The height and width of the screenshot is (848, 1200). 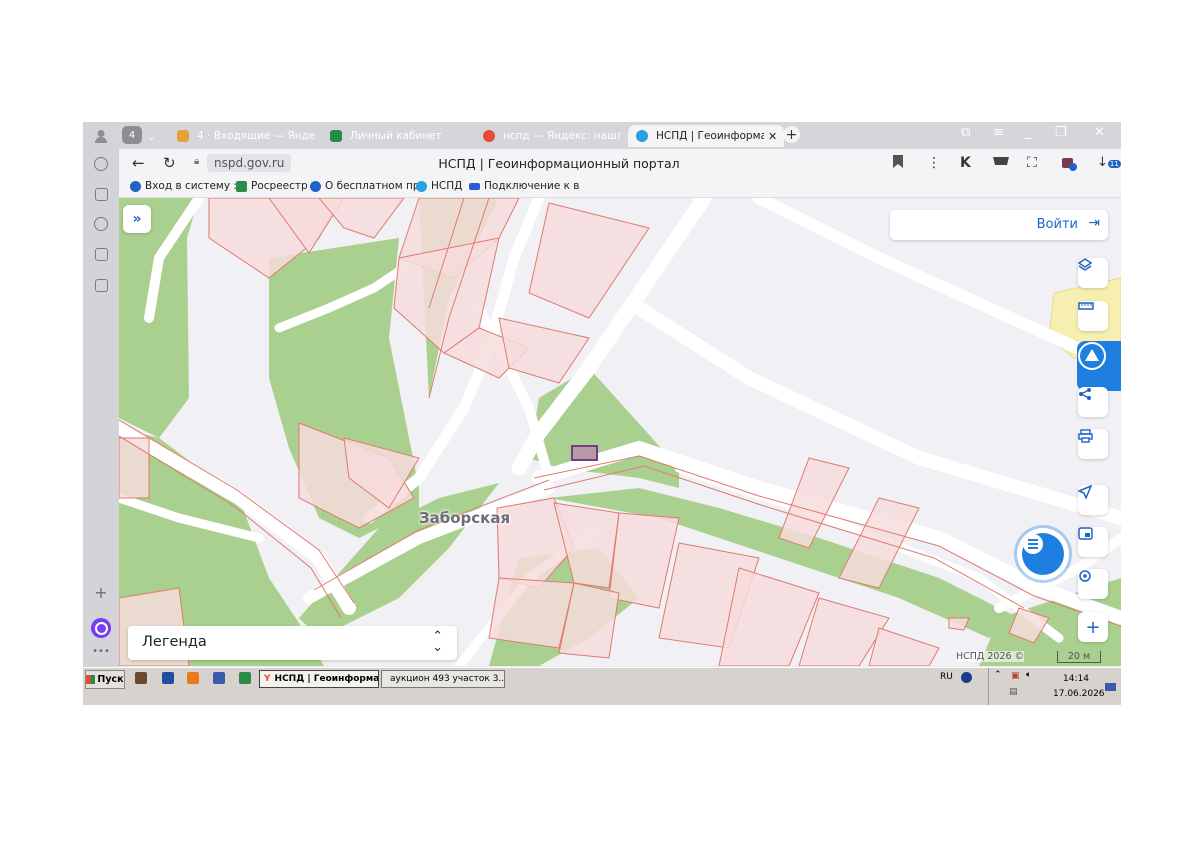 What do you see at coordinates (1093, 273) in the screenshot?
I see `layers-button` at bounding box center [1093, 273].